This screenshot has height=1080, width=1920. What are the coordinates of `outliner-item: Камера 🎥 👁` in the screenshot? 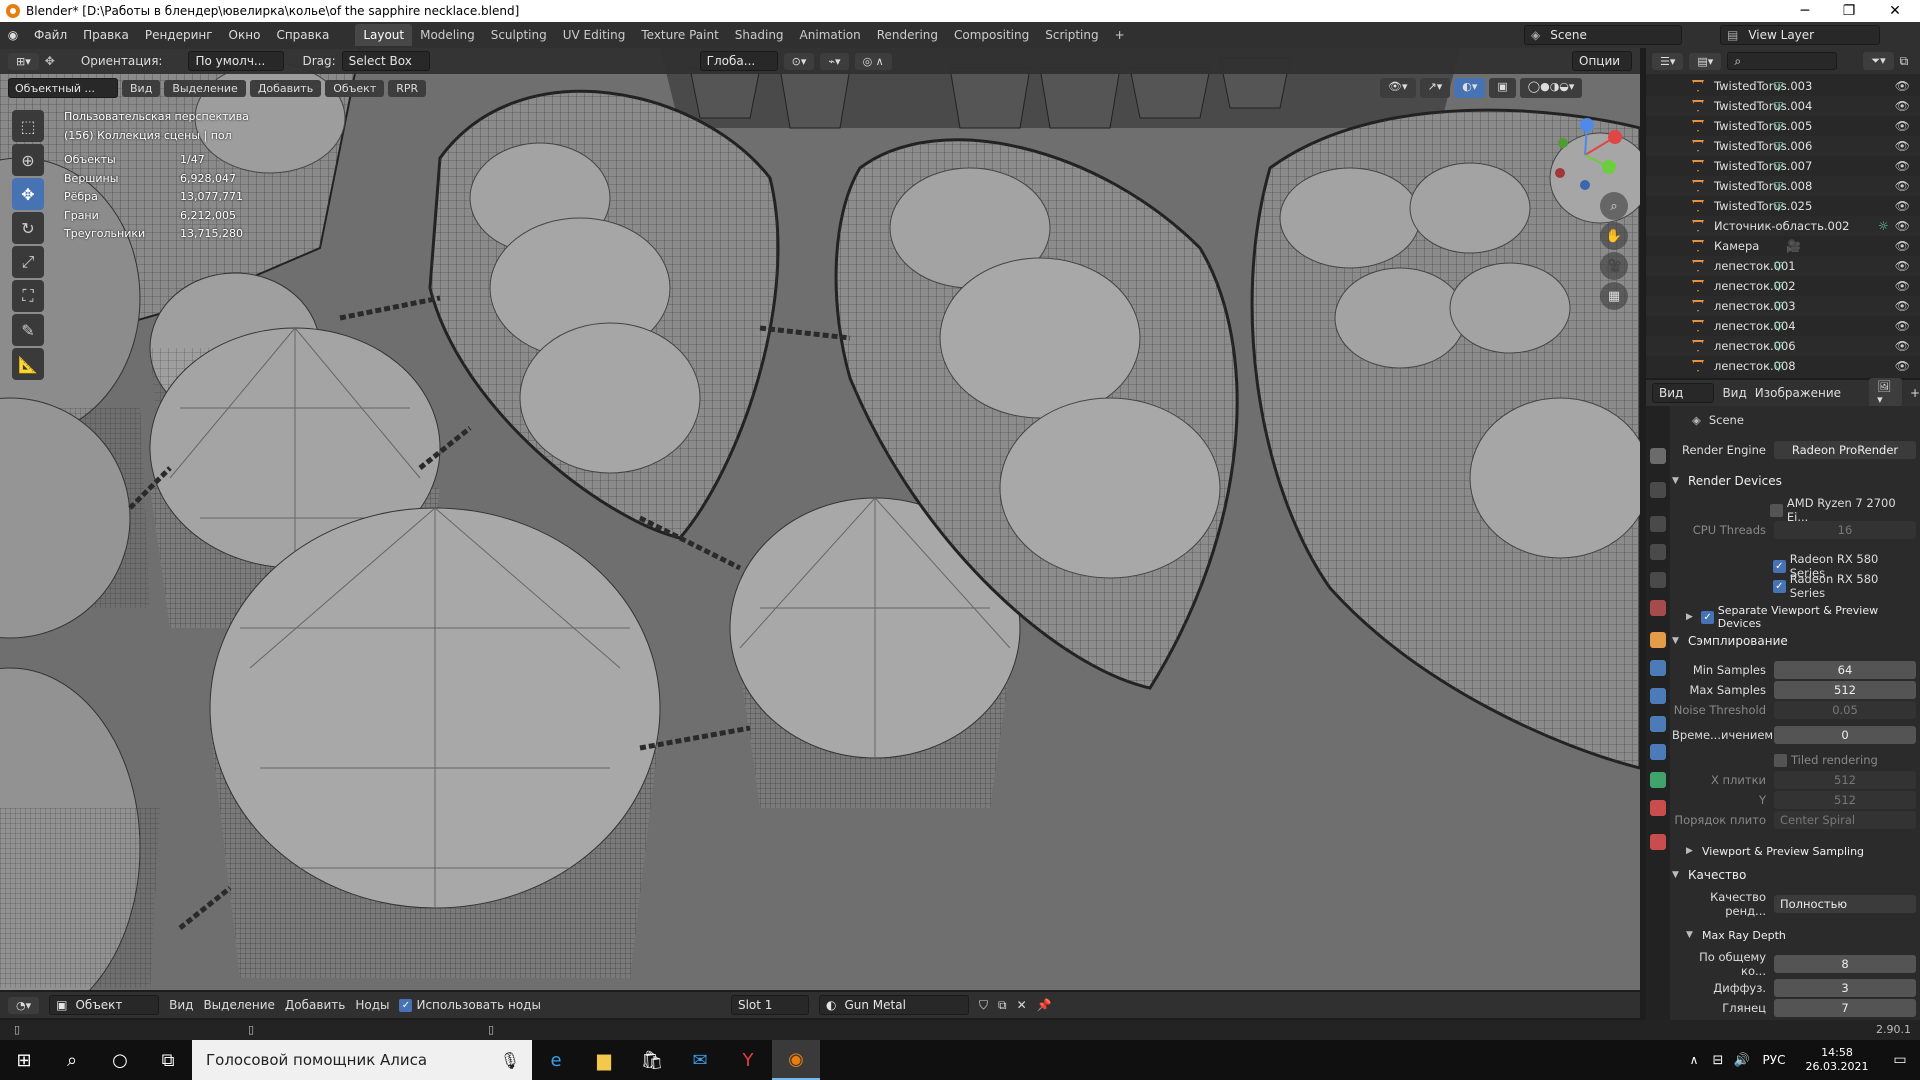 It's located at (1783, 246).